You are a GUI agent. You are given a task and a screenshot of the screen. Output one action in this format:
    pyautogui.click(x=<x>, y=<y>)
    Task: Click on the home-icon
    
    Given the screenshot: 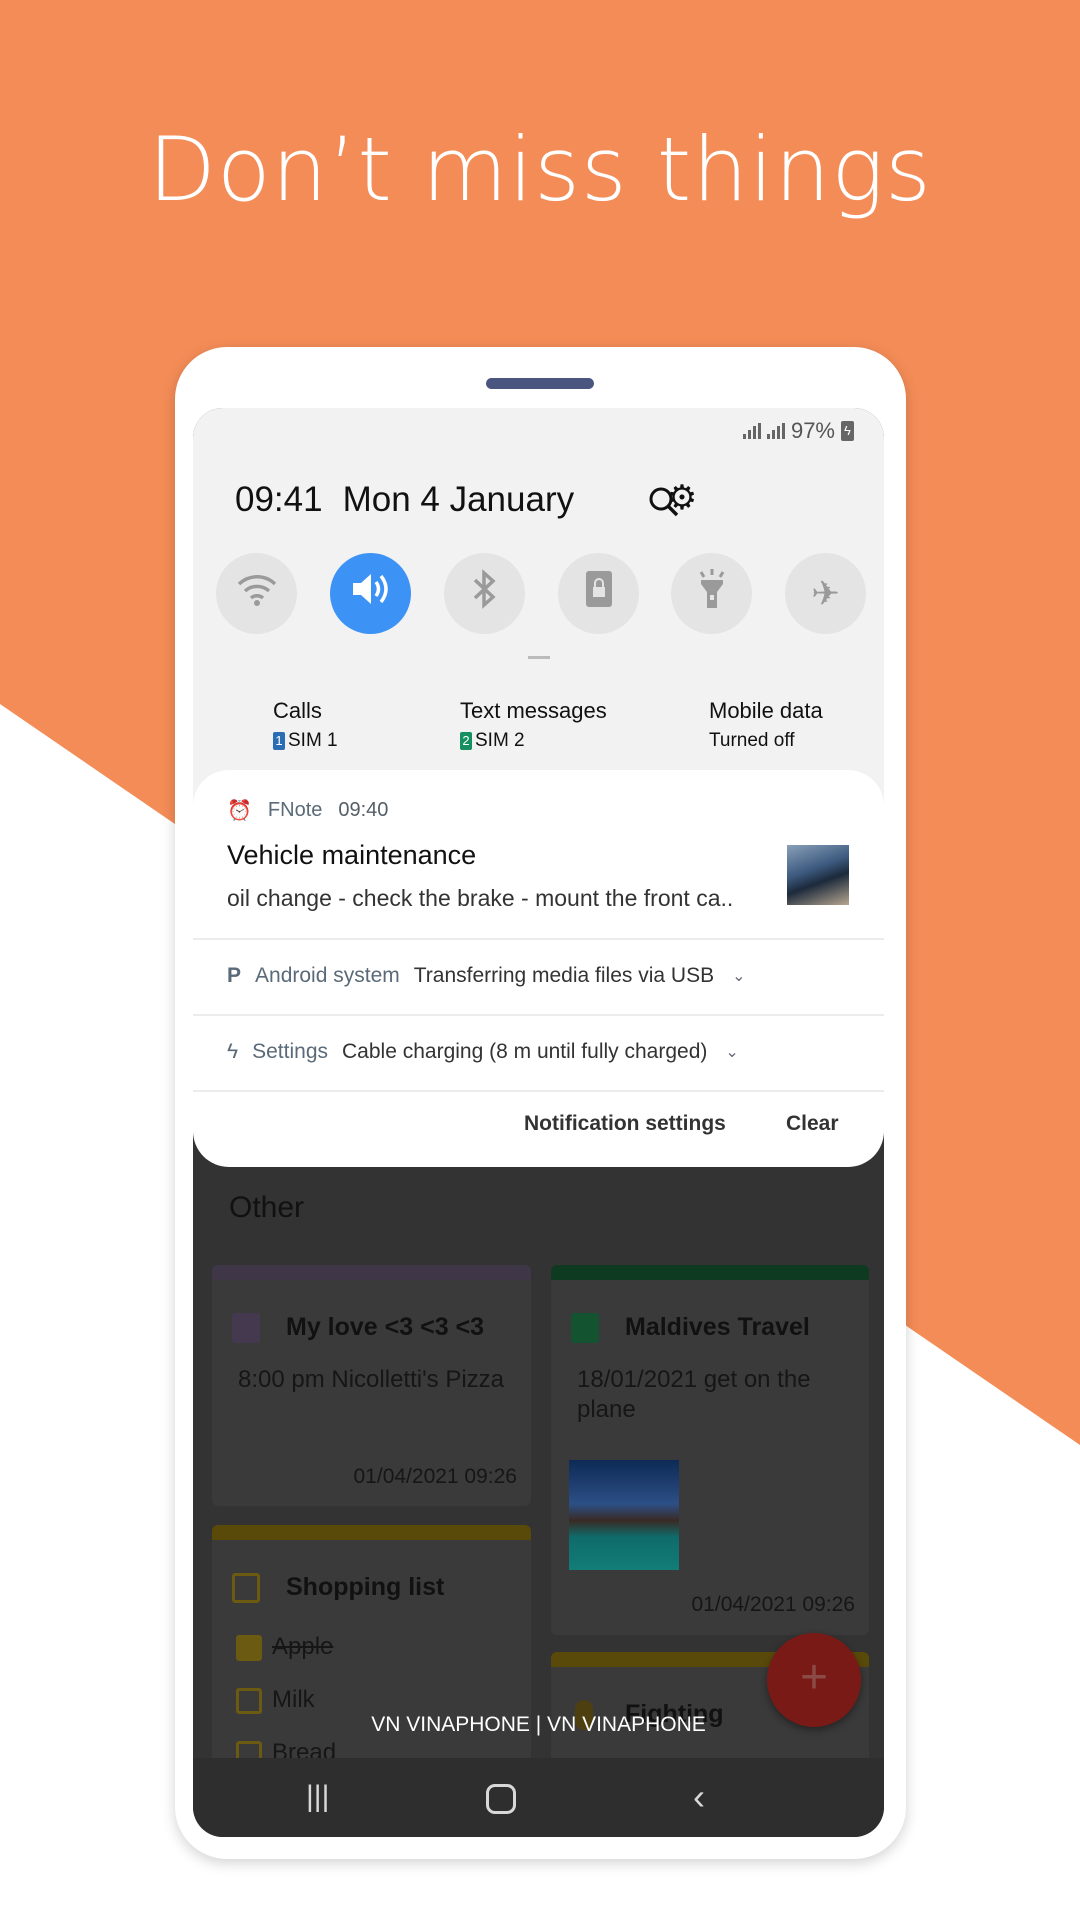 What is the action you would take?
    pyautogui.click(x=501, y=1799)
    